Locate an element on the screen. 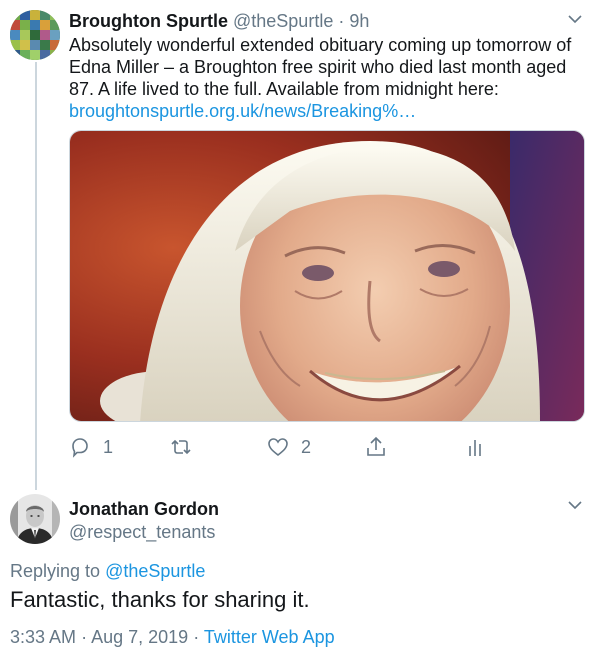 The image size is (596, 656). retweet-icon is located at coordinates (181, 447).